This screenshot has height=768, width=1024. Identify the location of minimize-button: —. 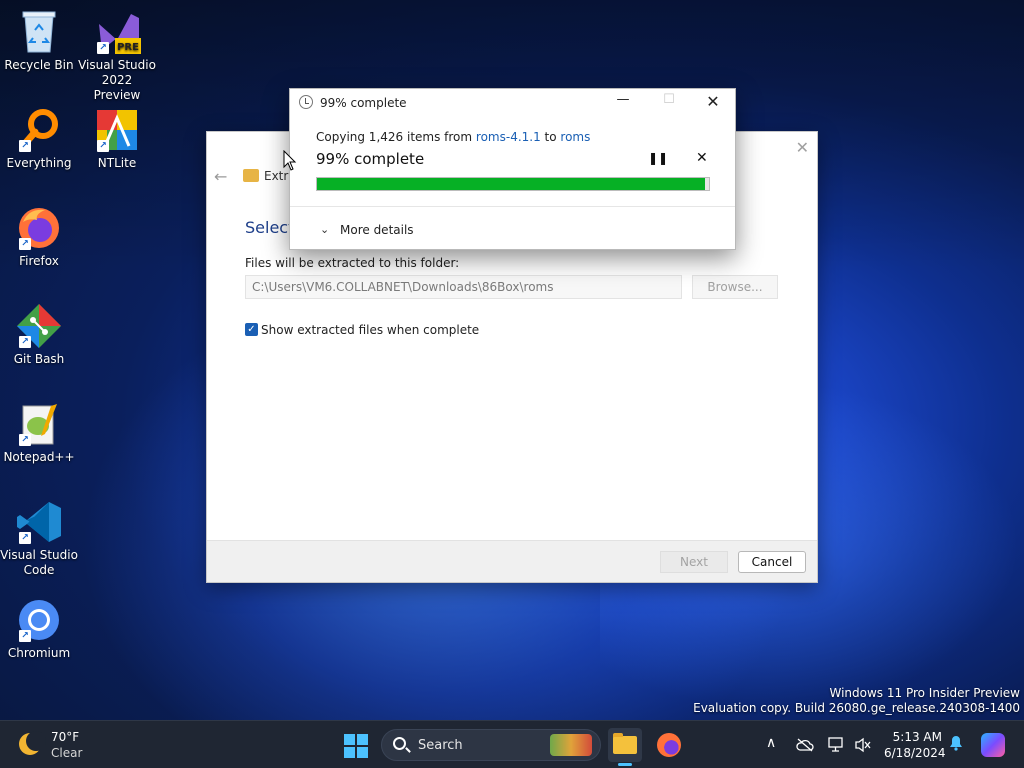
(623, 102).